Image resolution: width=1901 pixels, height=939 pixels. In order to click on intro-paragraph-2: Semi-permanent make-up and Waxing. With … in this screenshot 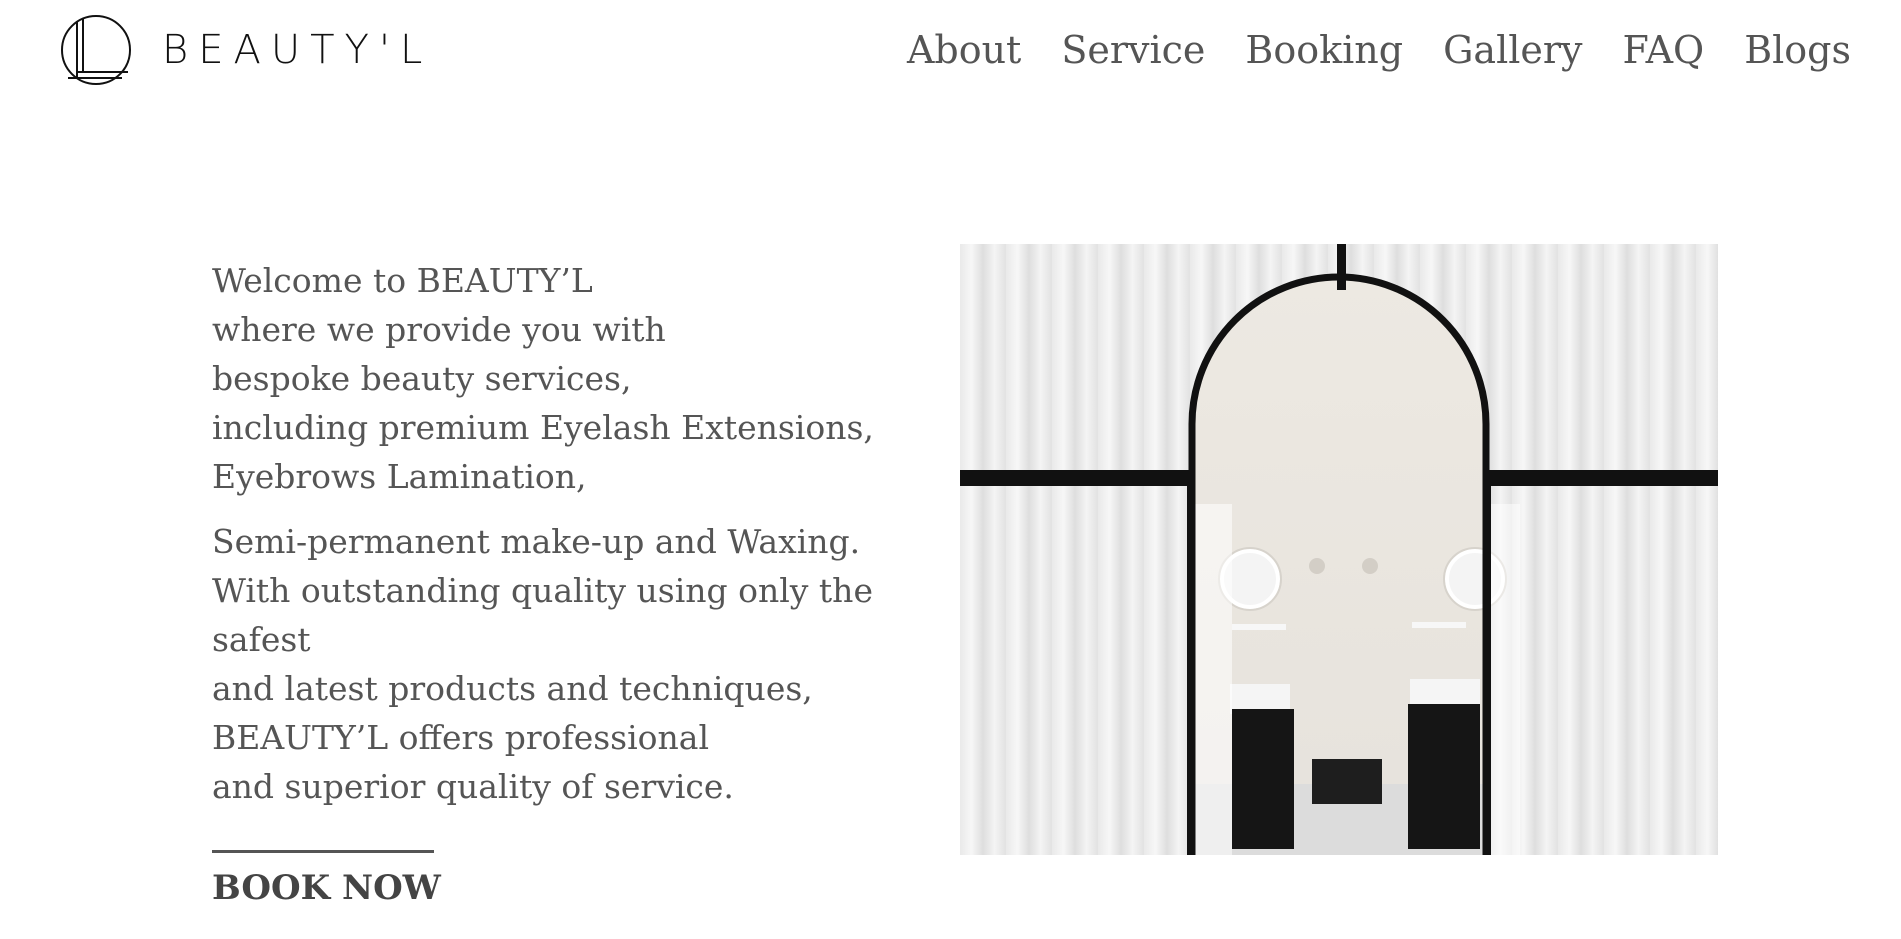, I will do `click(542, 664)`.